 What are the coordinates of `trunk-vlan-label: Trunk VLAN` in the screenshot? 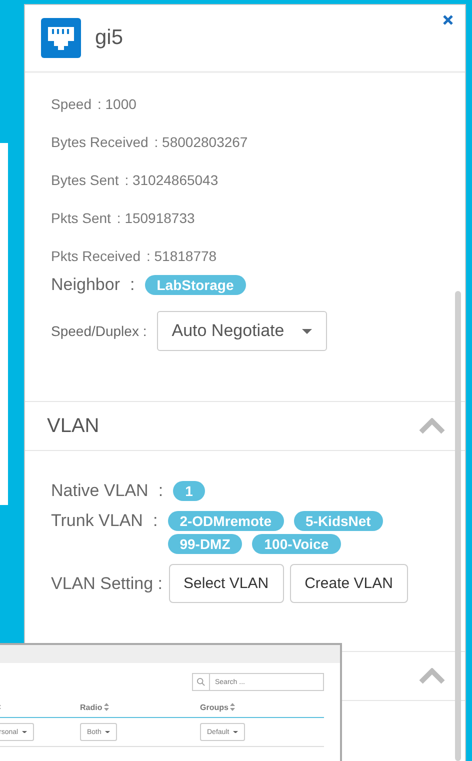 It's located at (97, 521).